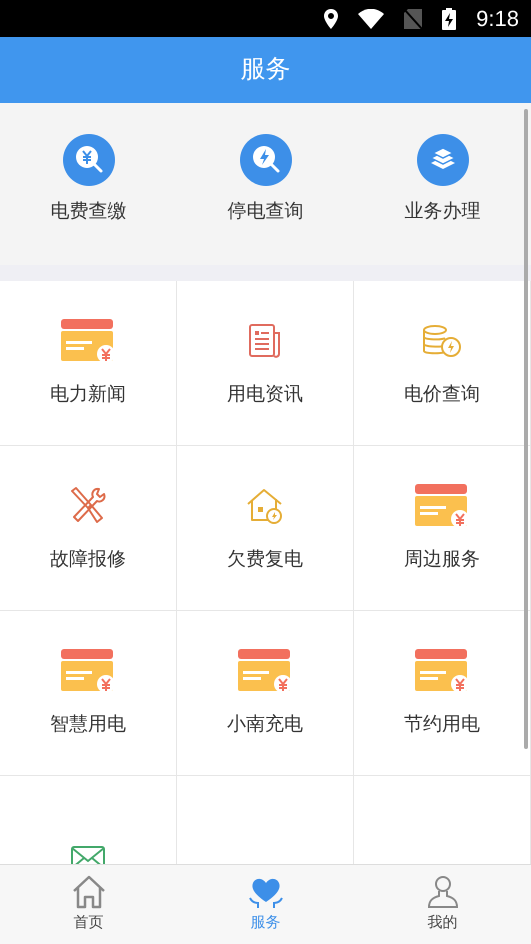 This screenshot has height=944, width=531. I want to click on page-title: 服务, so click(265, 70).